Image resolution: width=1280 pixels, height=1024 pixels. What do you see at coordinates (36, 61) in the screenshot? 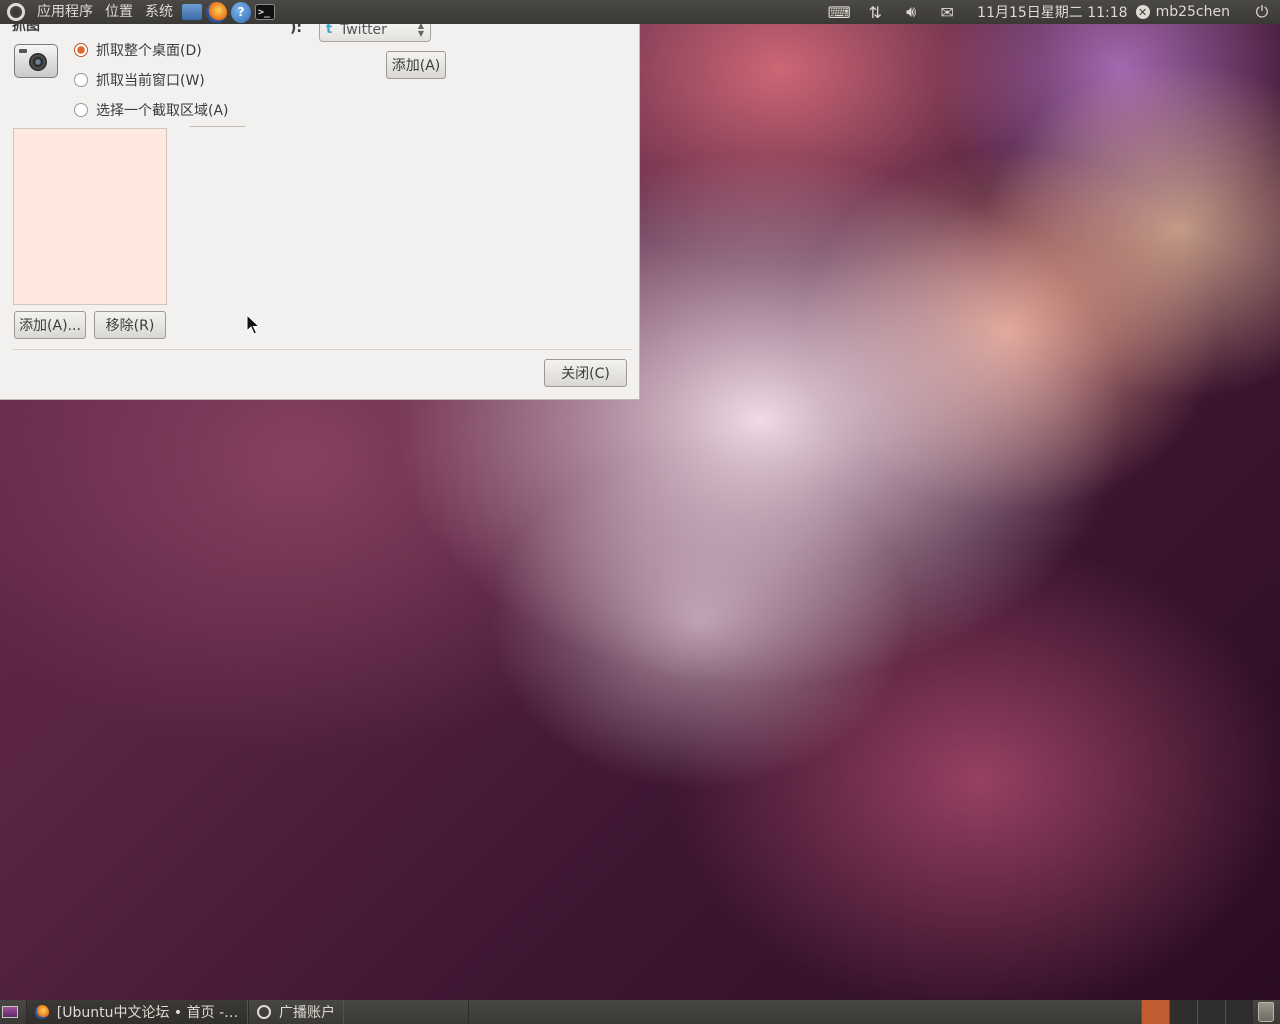
I see `camera-icon` at bounding box center [36, 61].